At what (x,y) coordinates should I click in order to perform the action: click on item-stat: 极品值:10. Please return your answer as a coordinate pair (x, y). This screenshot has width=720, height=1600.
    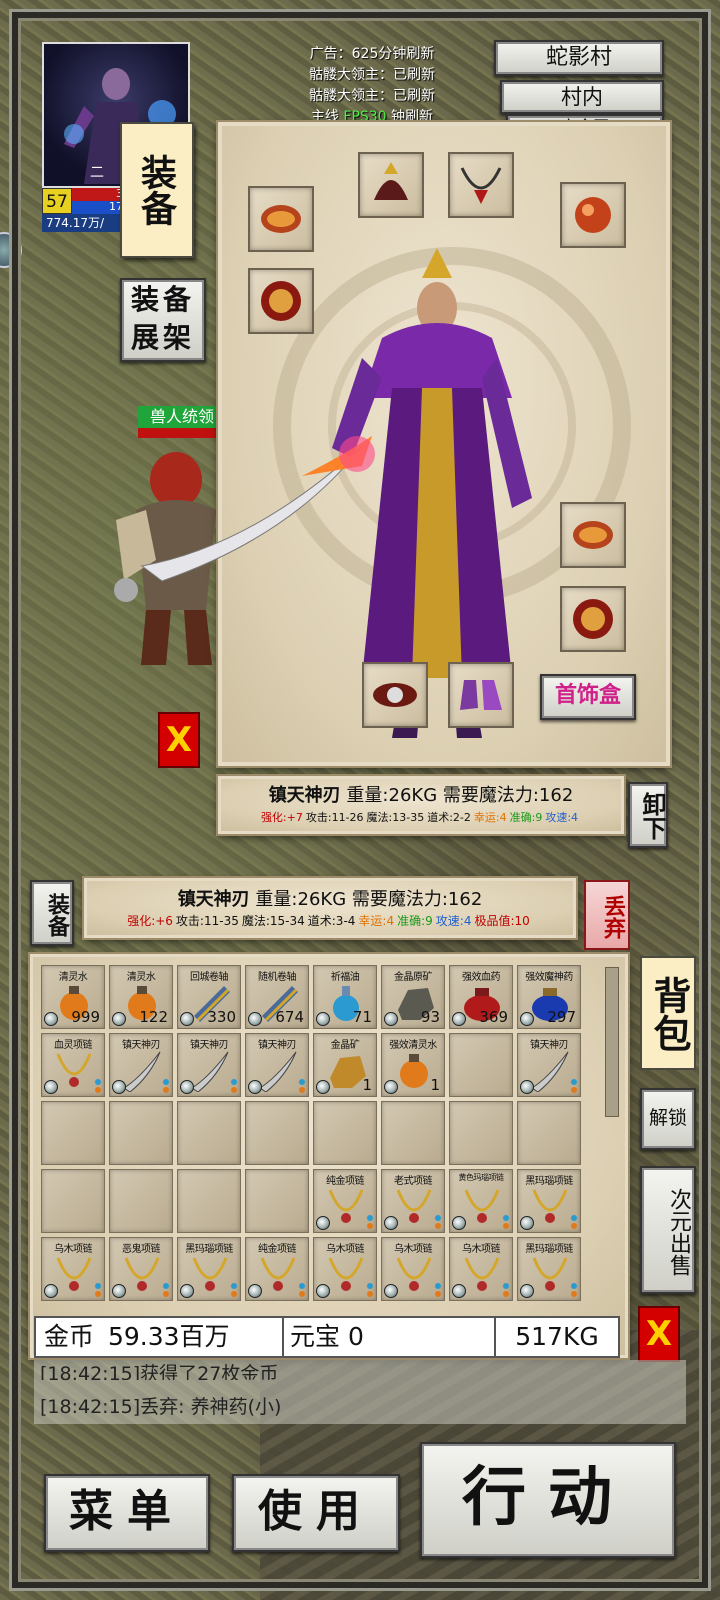
    Looking at the image, I should click on (502, 921).